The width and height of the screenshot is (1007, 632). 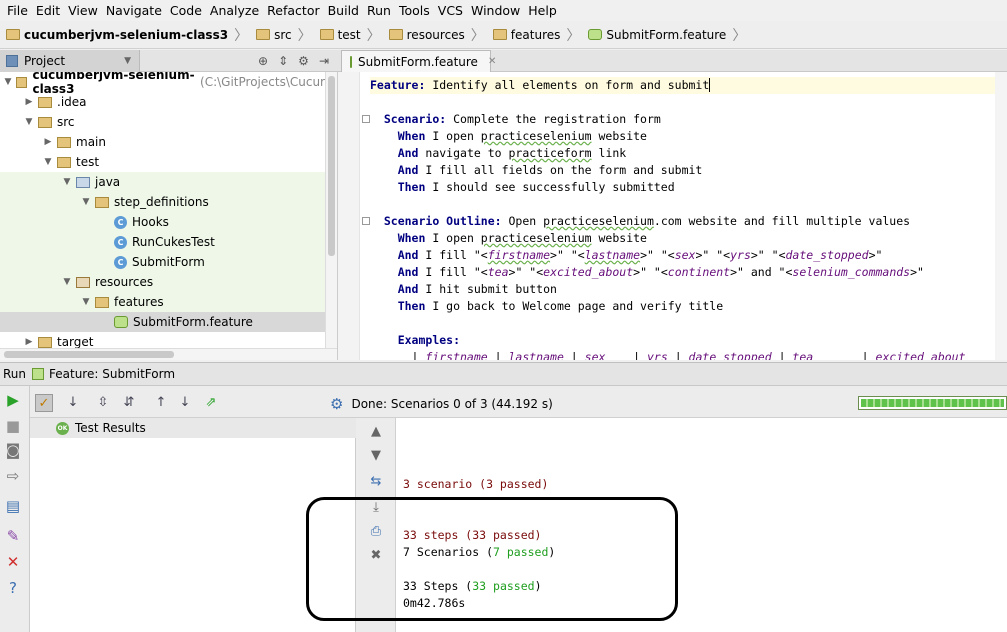 I want to click on rerun-icon: ▶, so click(x=13, y=400).